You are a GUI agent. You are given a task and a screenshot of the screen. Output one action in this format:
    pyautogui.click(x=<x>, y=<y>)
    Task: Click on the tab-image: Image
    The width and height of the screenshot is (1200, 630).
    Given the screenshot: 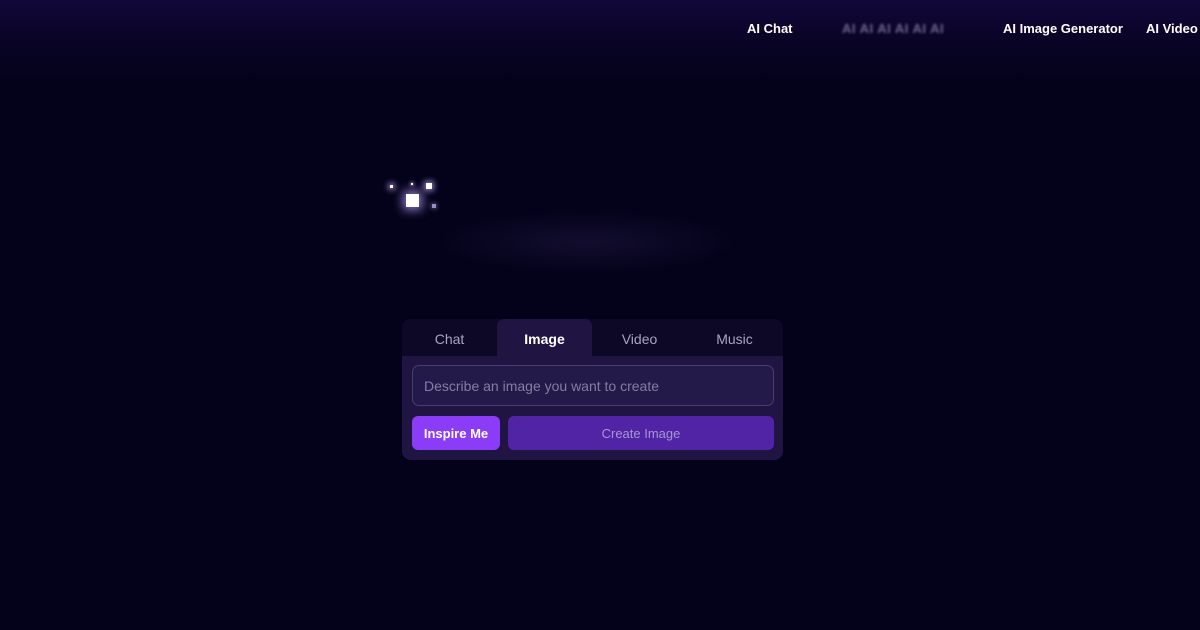 What is the action you would take?
    pyautogui.click(x=544, y=337)
    